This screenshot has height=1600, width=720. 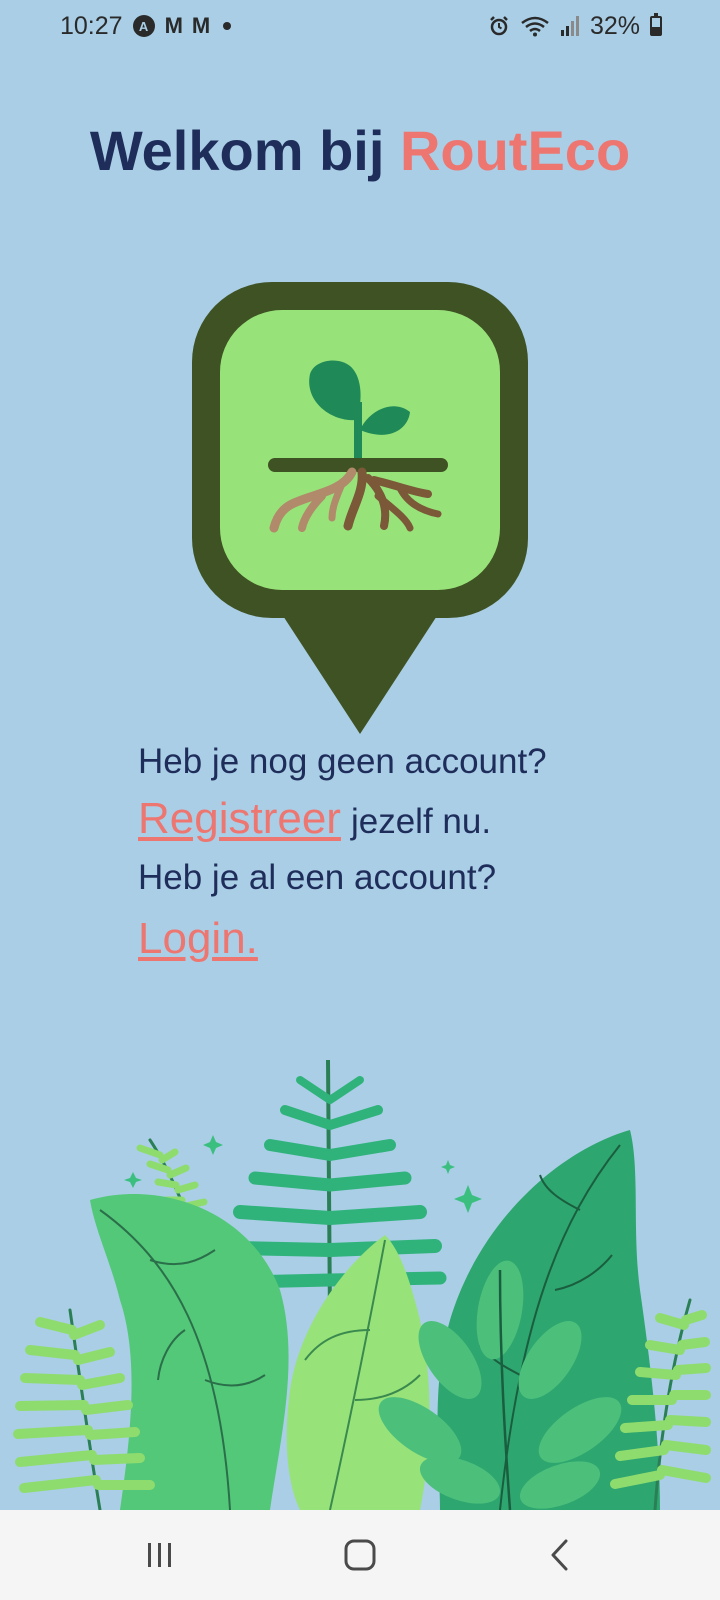 I want to click on register-row: Registreer jezelf nu., so click(x=398, y=819).